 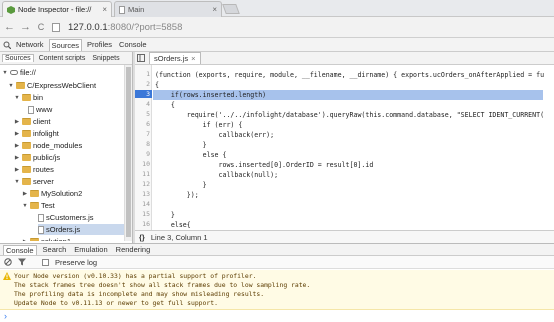 I want to click on editor-tab-sorders: sOrders.js ×, so click(x=175, y=58).